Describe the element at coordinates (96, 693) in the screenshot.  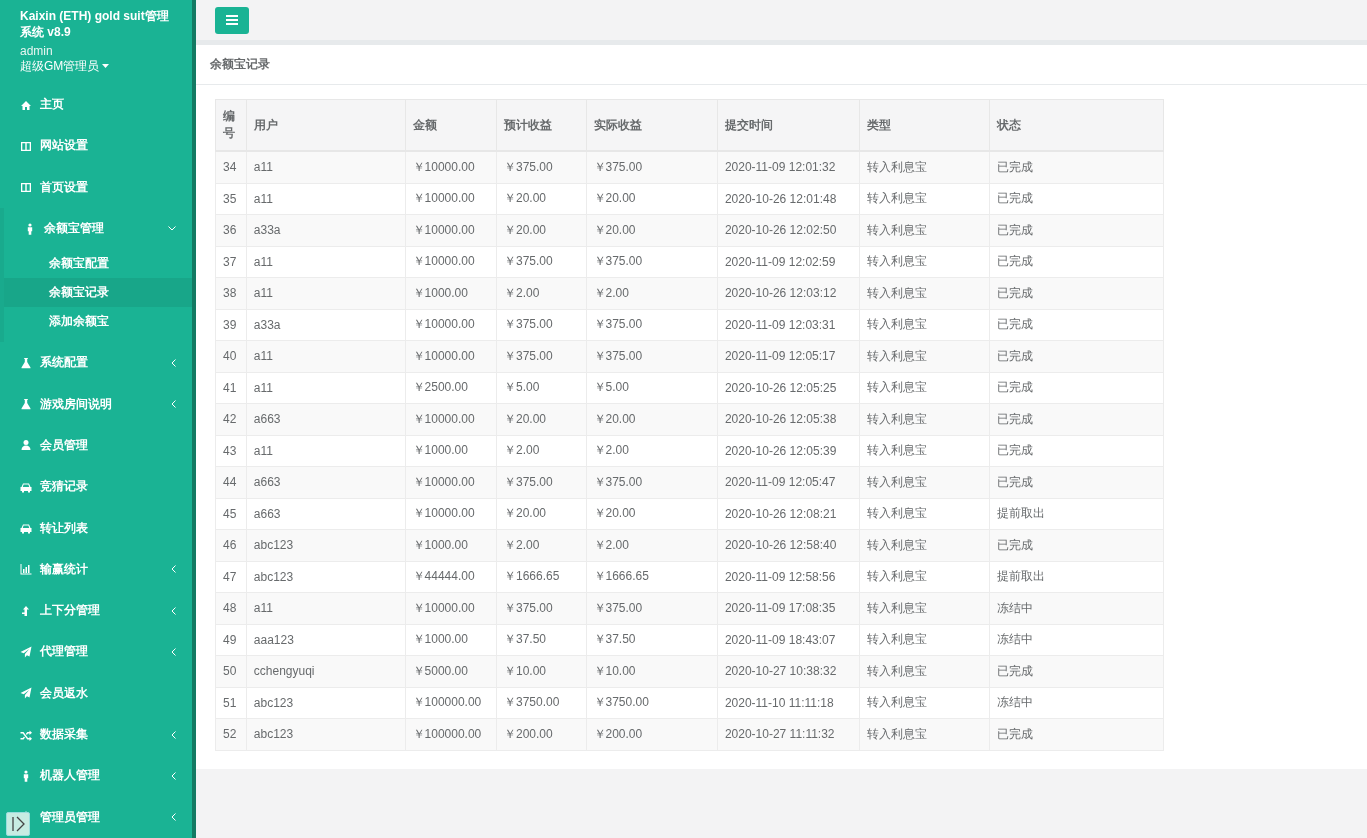
I see `sidebar-item: 会员返水` at that location.